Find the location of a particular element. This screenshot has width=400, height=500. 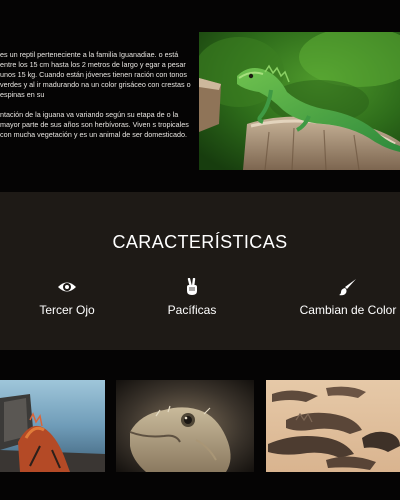

feature-label: Pacíficas is located at coordinates (192, 310).